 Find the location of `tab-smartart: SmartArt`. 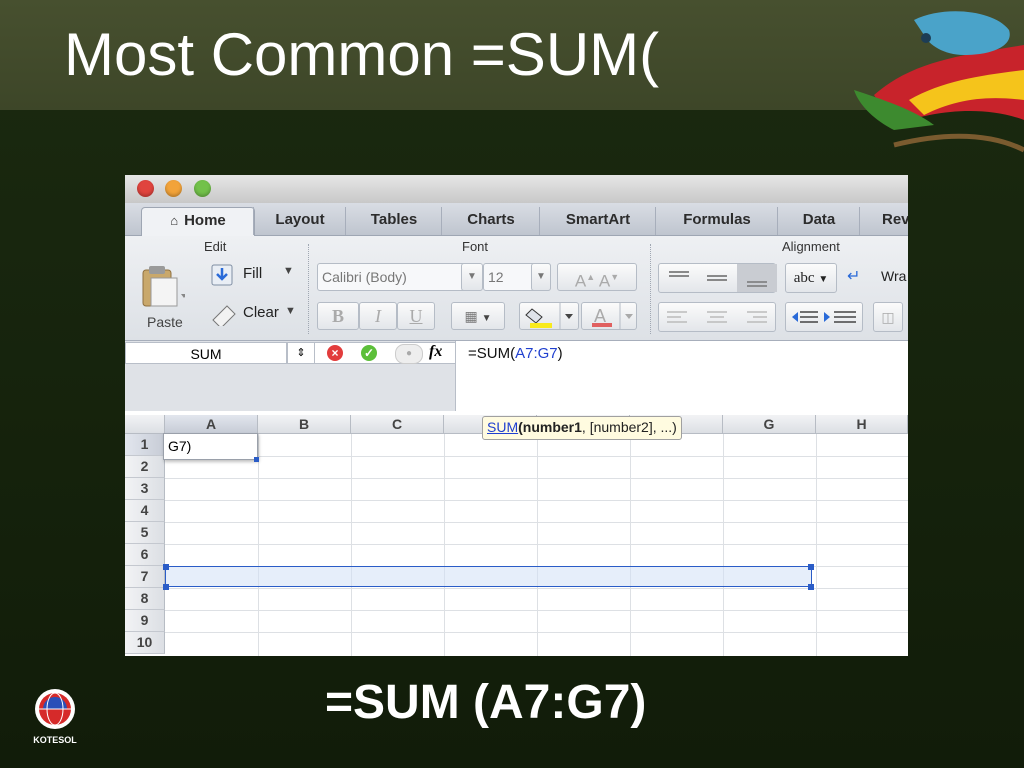

tab-smartart: SmartArt is located at coordinates (597, 221).